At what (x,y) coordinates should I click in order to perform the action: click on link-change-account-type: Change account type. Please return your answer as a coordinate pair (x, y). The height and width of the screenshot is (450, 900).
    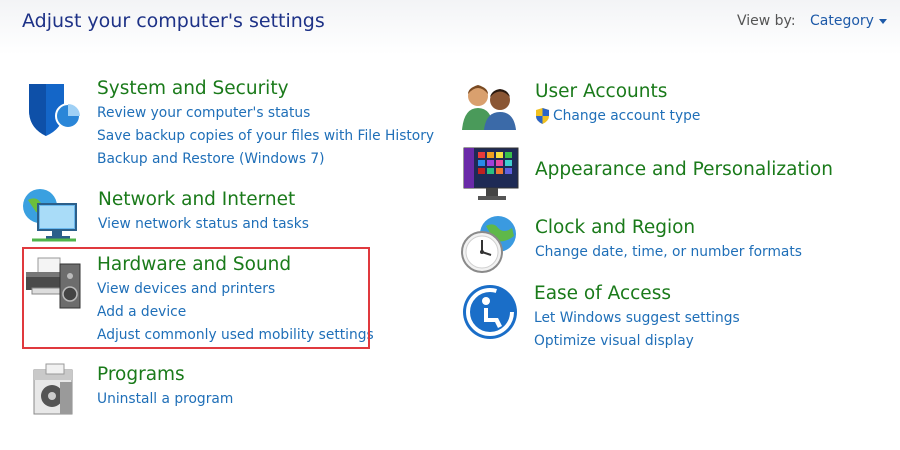
    Looking at the image, I should click on (617, 116).